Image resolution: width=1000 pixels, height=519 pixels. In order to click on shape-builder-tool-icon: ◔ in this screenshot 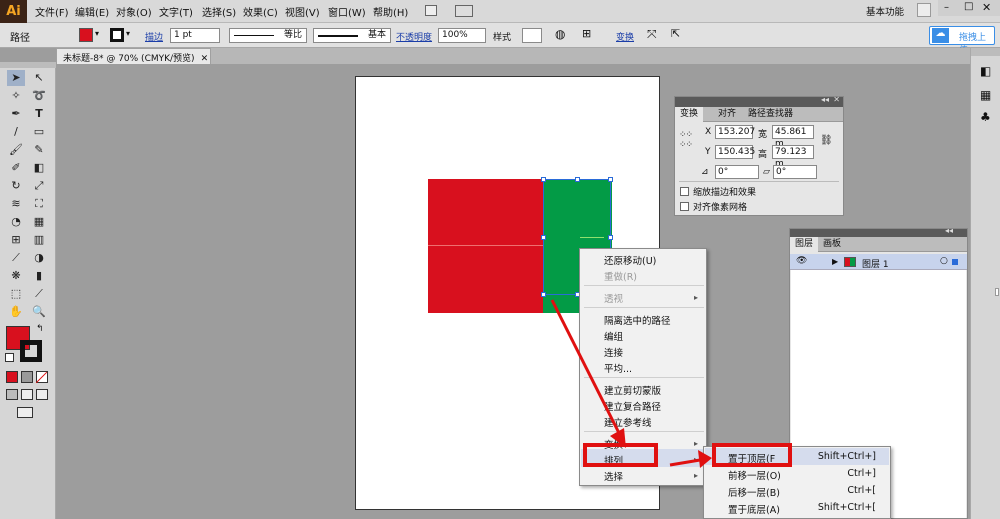, I will do `click(16, 222)`.